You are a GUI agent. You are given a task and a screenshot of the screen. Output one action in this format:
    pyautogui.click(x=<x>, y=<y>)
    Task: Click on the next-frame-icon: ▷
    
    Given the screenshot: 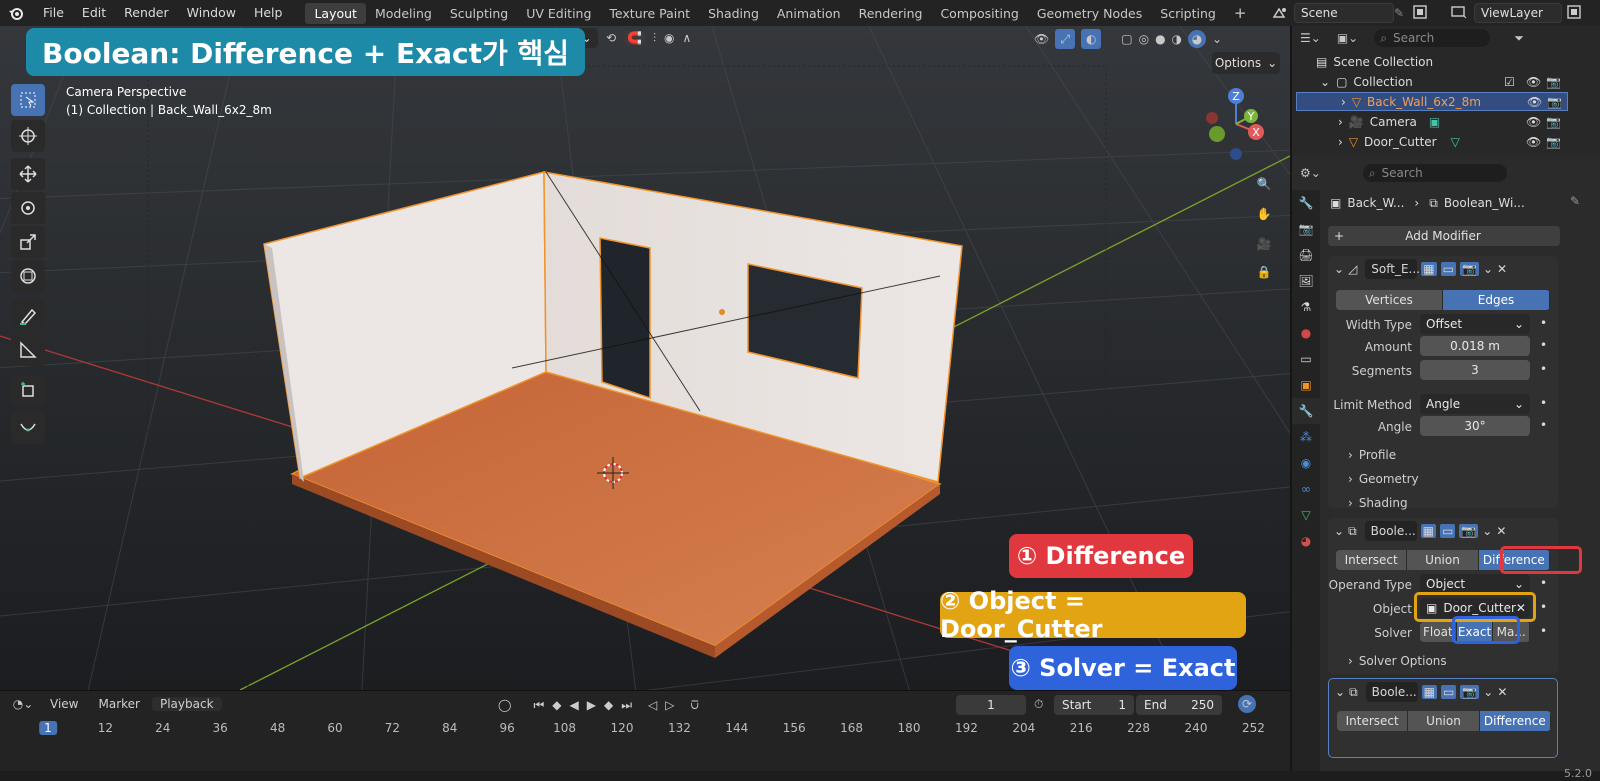 What is the action you would take?
    pyautogui.click(x=669, y=705)
    